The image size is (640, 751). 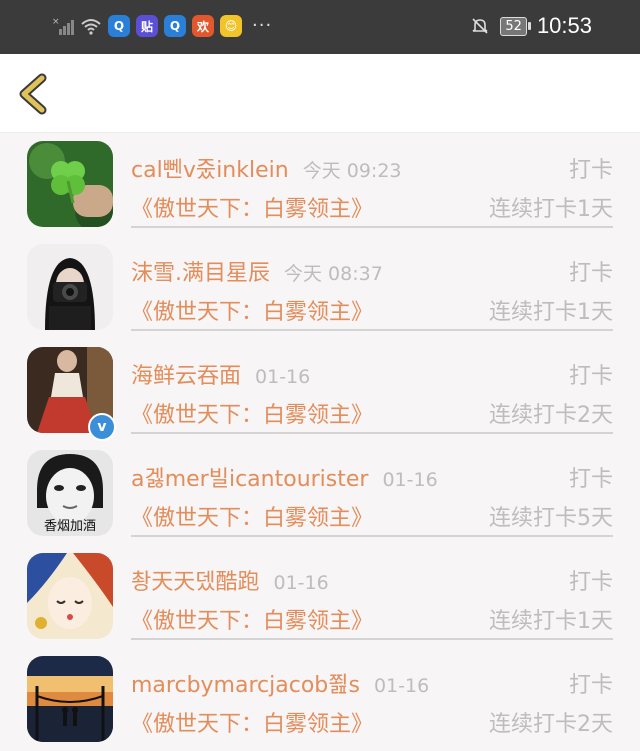 What do you see at coordinates (480, 26) in the screenshot?
I see `mute-bell-icon` at bounding box center [480, 26].